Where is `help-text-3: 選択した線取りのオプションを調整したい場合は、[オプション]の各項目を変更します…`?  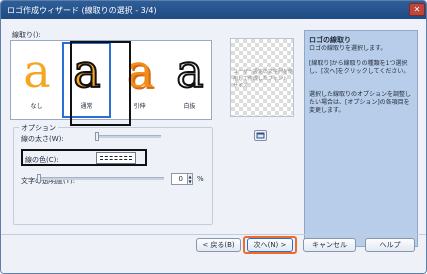 help-text-3: 選択した線取りのオプションを調整したい場合は、[オプション]の各項目を変更します… is located at coordinates (360, 102).